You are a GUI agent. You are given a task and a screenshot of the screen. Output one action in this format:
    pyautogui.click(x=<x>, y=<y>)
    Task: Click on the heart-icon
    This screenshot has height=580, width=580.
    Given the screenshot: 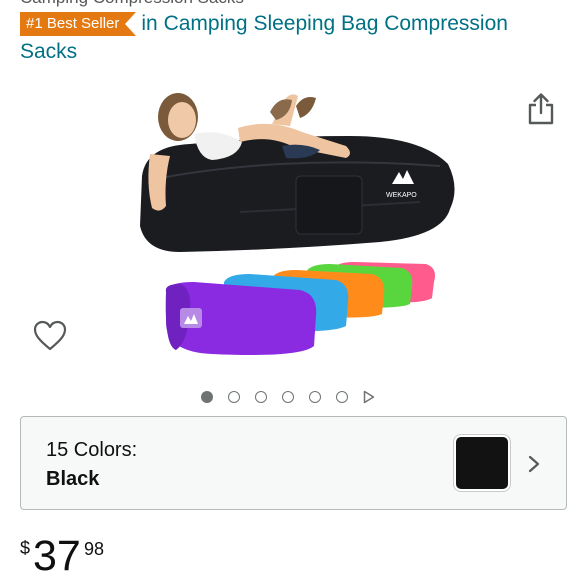 What is the action you would take?
    pyautogui.click(x=50, y=336)
    